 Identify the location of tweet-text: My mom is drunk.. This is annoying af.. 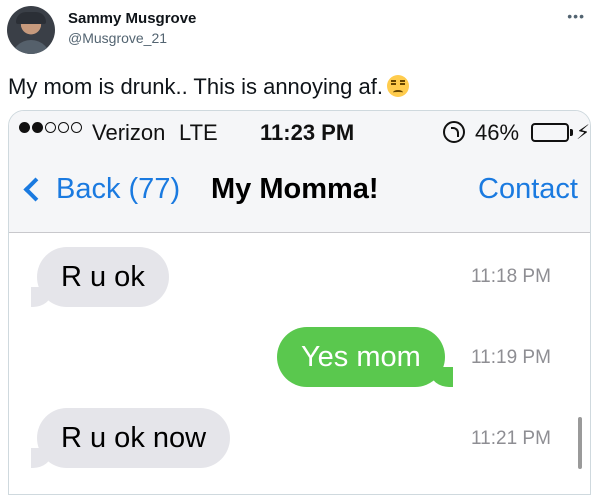
(208, 87).